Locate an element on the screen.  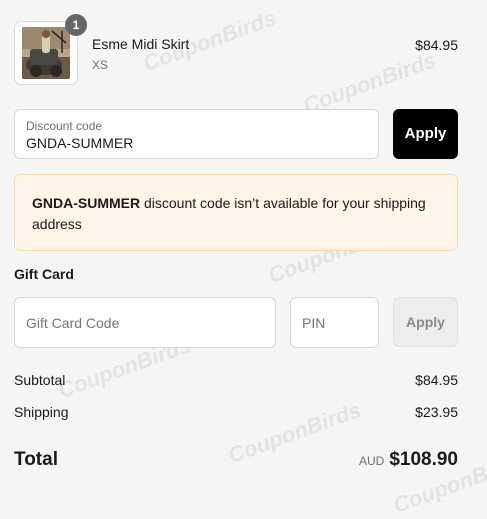
total-amount-group: AUD $108.90 is located at coordinates (408, 460).